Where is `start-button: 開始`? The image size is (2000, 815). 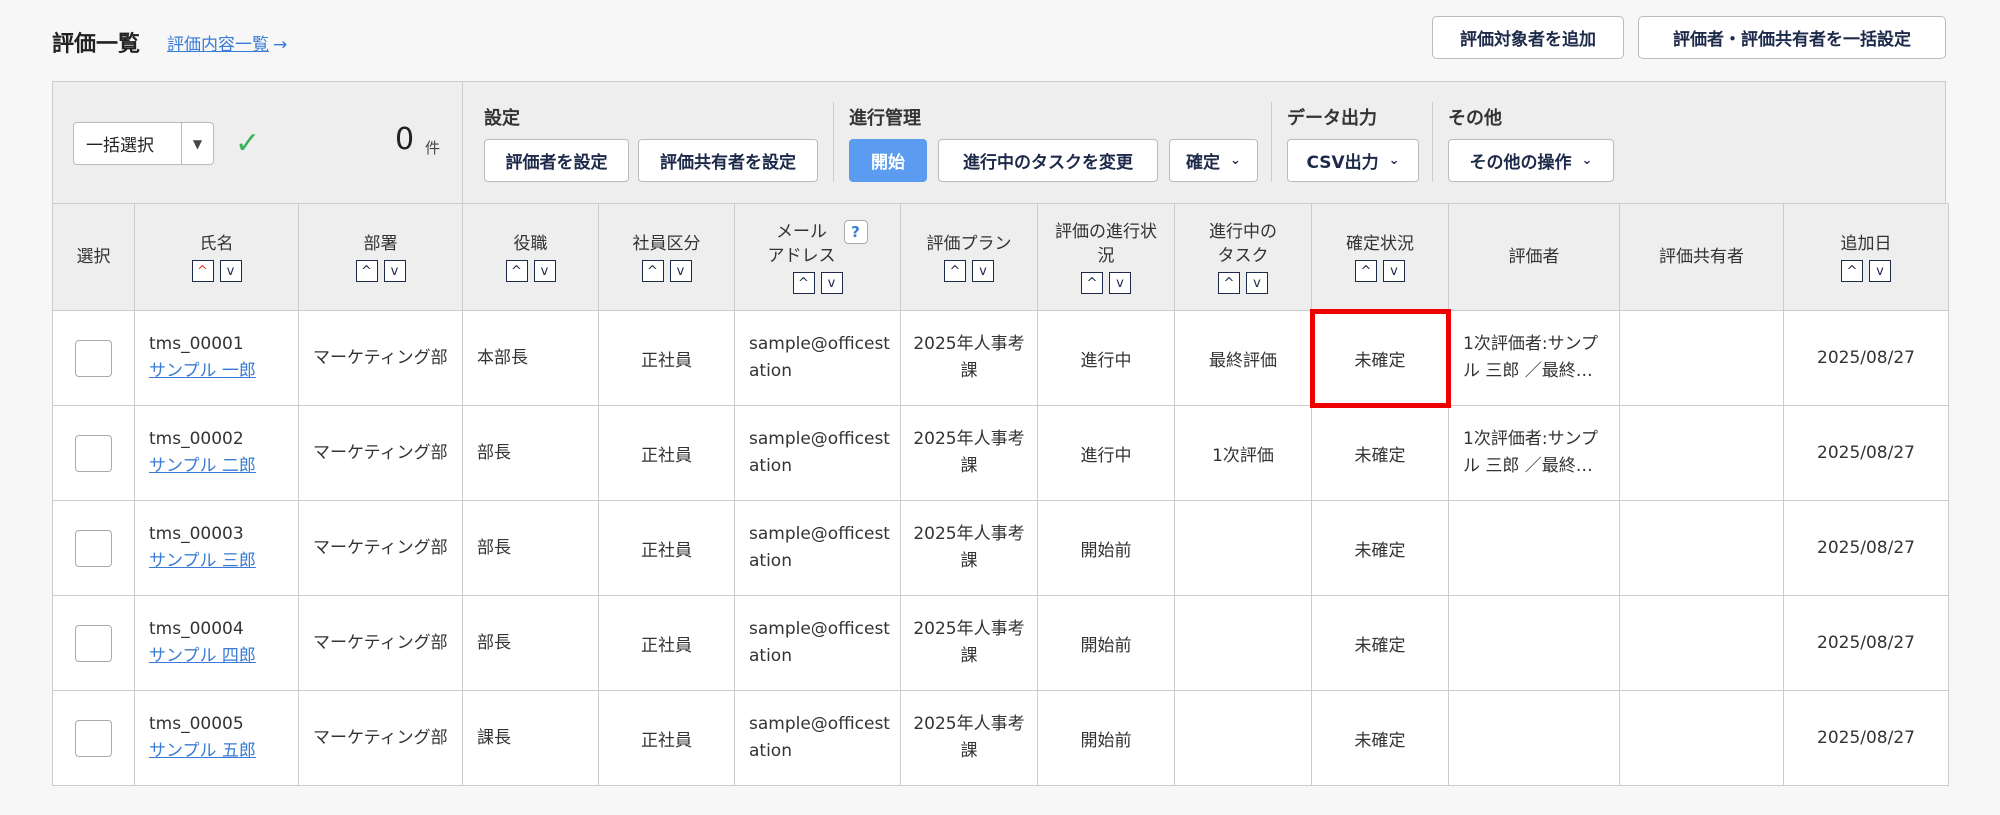
start-button: 開始 is located at coordinates (888, 160).